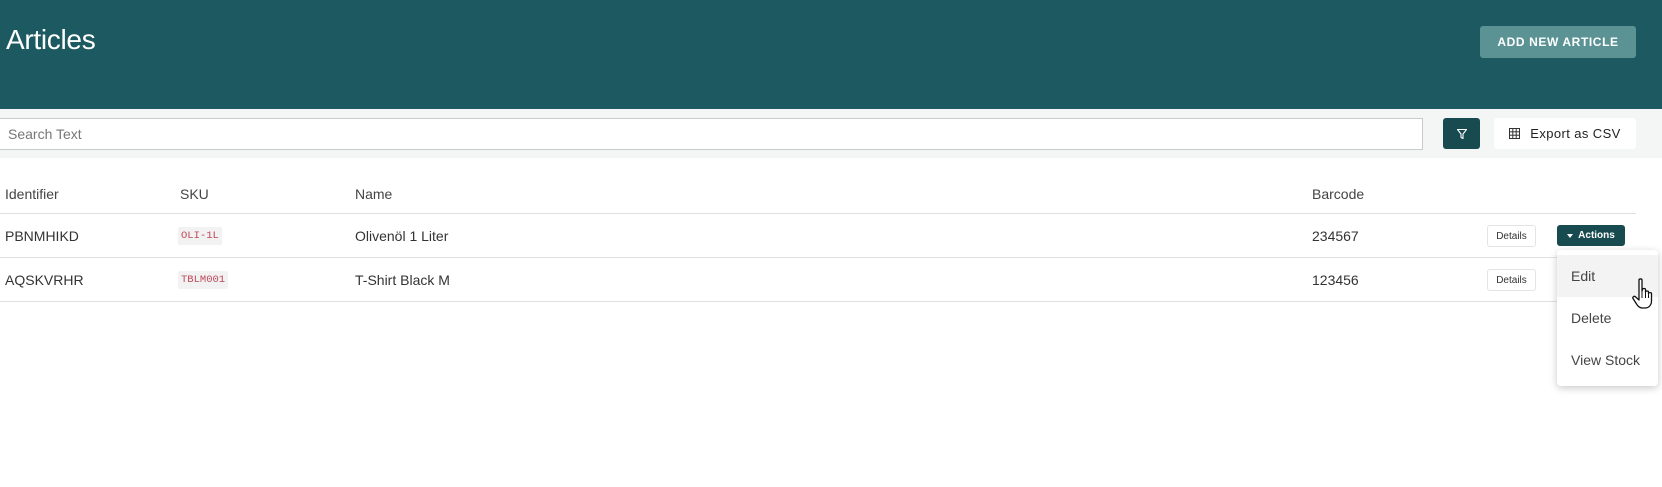  I want to click on actions-button: Actions, so click(1591, 235).